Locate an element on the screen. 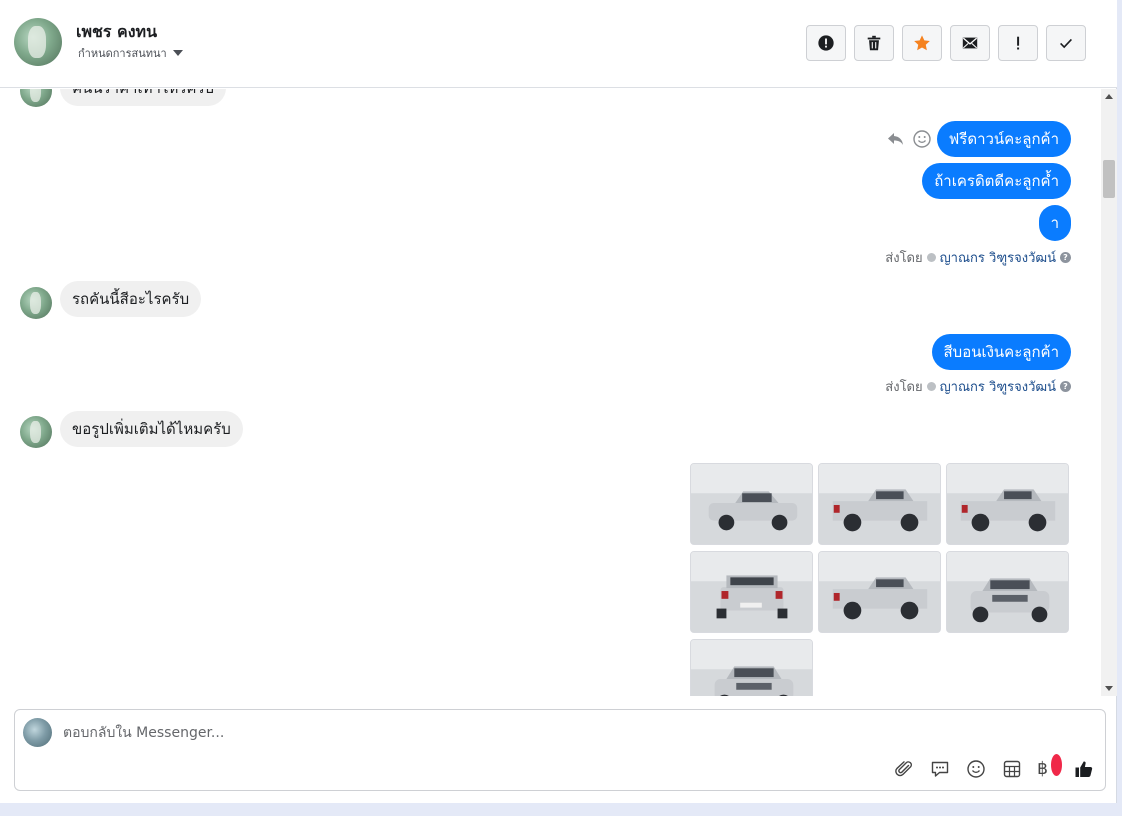 The width and height of the screenshot is (1122, 816). outgoing-message: า is located at coordinates (1054, 223).